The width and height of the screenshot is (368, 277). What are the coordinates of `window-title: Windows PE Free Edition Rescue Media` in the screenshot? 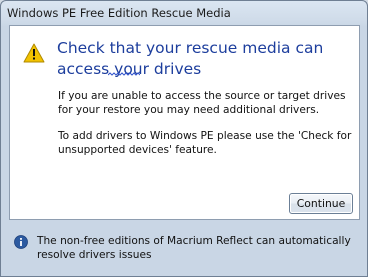 It's located at (119, 13).